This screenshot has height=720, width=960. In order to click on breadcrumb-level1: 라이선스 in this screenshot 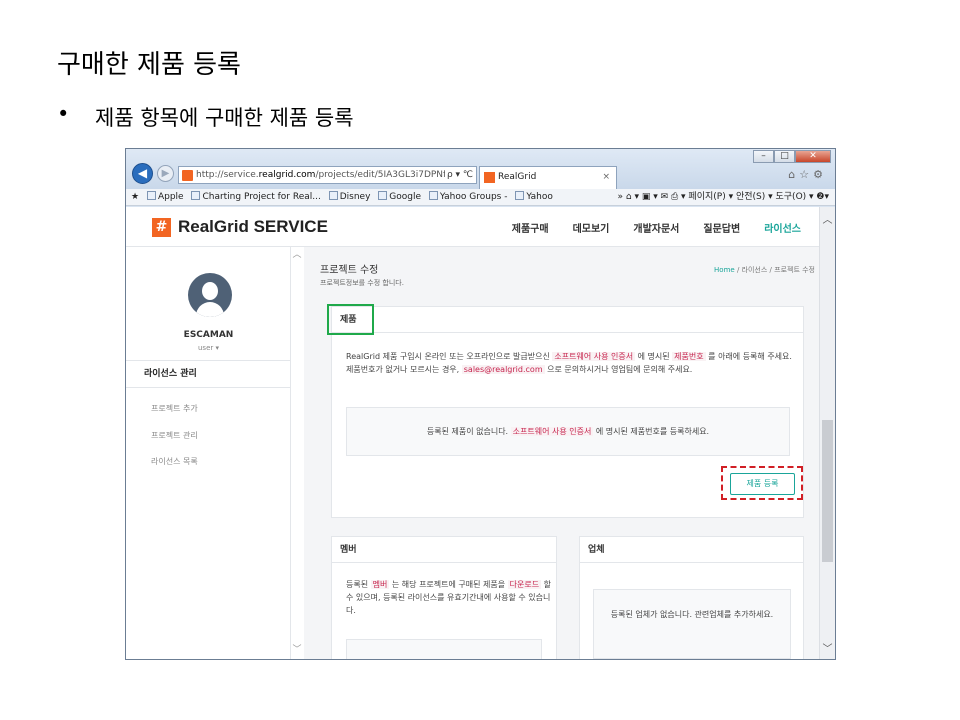, I will do `click(755, 270)`.